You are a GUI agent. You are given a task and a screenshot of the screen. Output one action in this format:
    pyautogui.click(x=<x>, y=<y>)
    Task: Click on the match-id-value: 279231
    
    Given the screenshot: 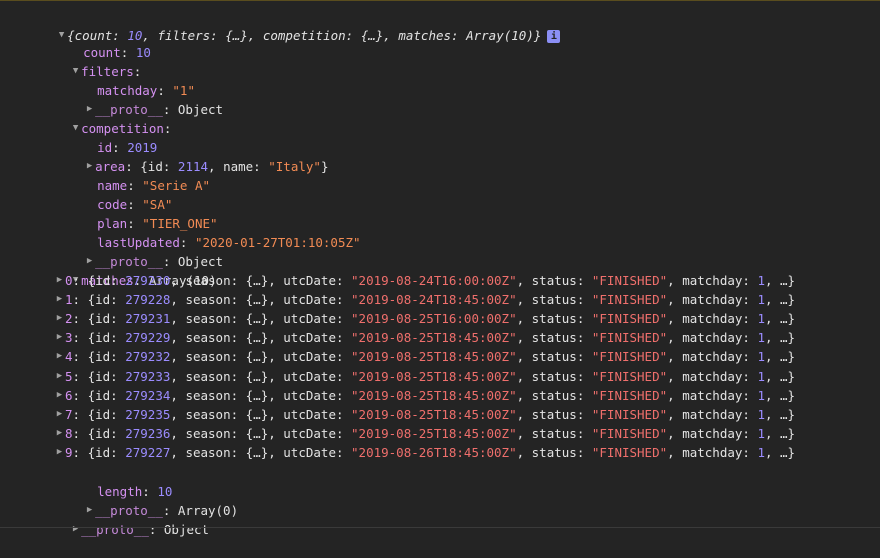 What is the action you would take?
    pyautogui.click(x=148, y=319)
    